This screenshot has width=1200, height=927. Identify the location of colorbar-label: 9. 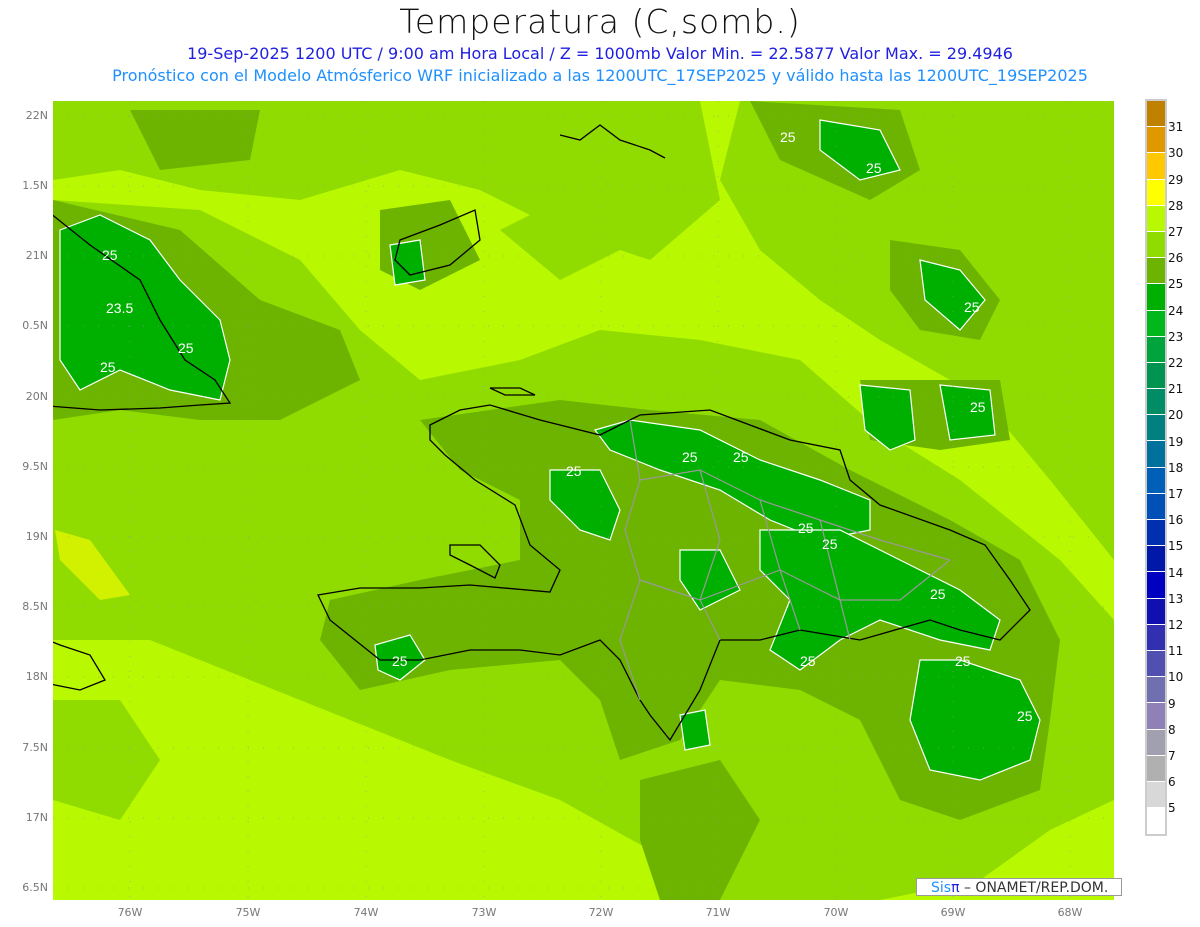
(1172, 703).